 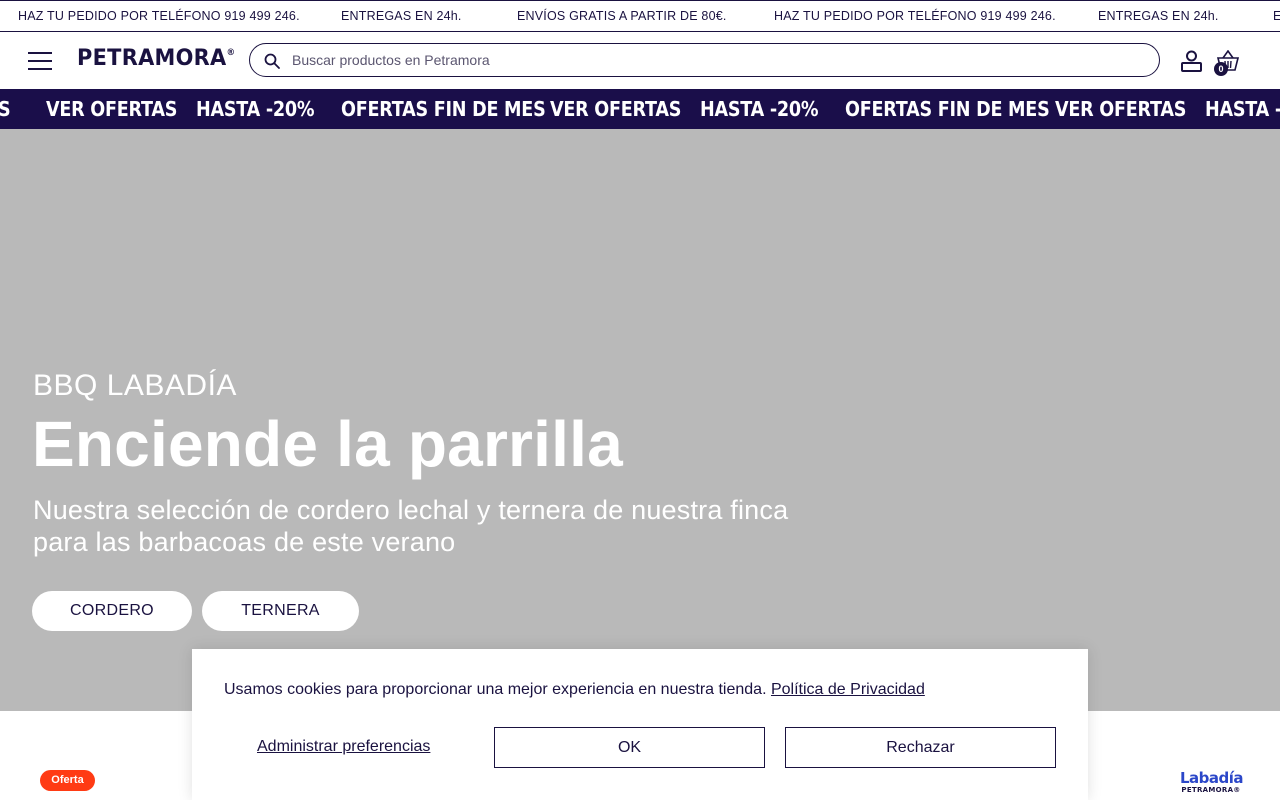 I want to click on offer-badge: Oferta, so click(x=67, y=780).